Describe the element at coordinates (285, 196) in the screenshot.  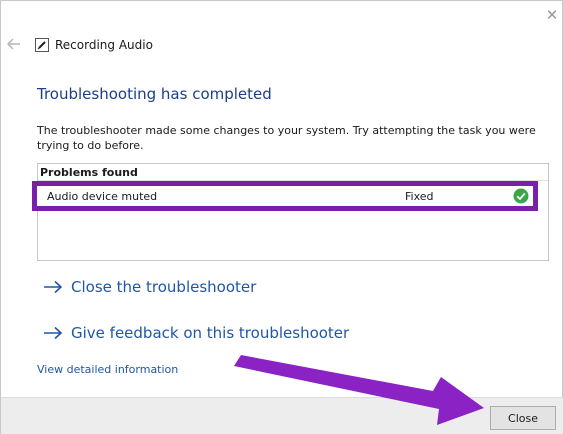
I see `problem-item: Audio device muted Fixed` at that location.